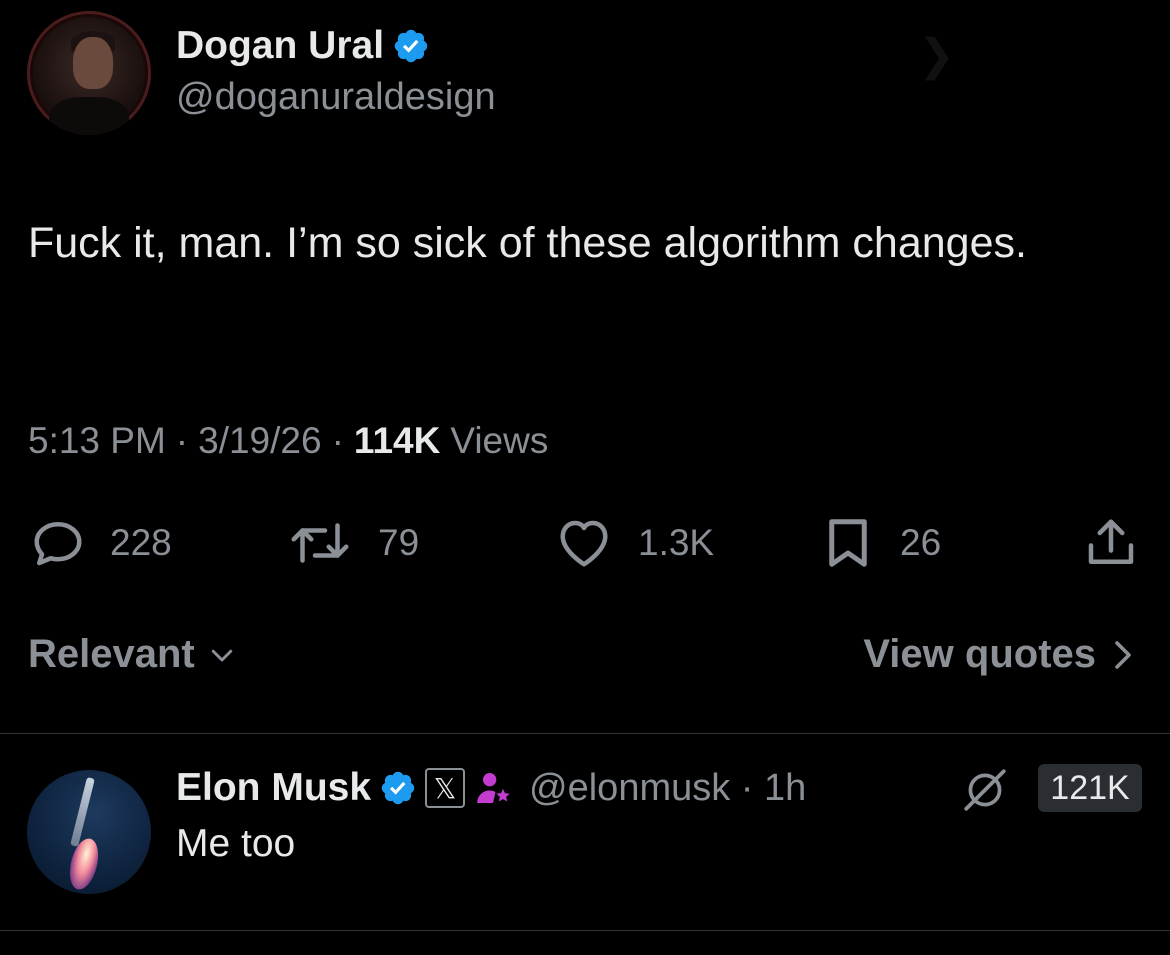 The width and height of the screenshot is (1170, 955). I want to click on like-button: 1.3K, so click(633, 543).